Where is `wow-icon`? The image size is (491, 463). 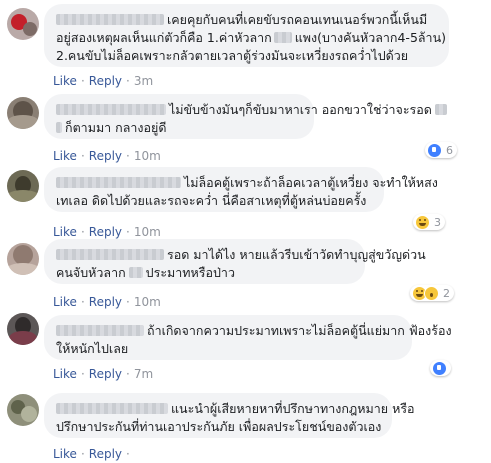 wow-icon is located at coordinates (431, 293).